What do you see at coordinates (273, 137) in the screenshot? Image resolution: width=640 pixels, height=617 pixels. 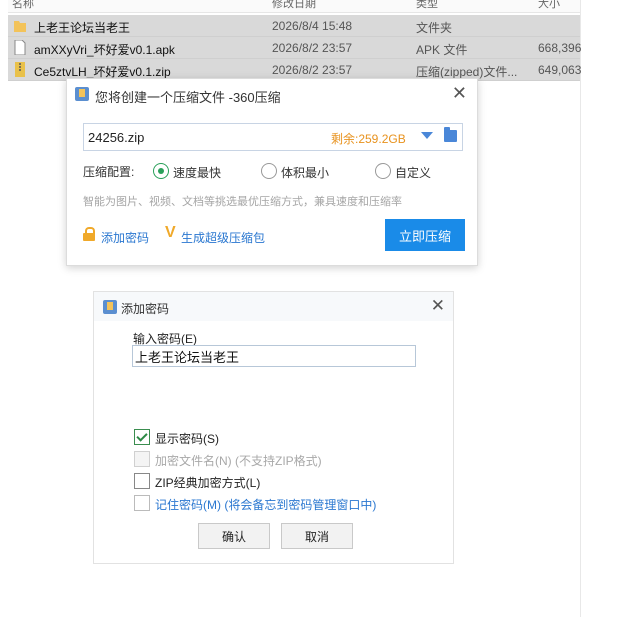 I see `archive-path-field: 24256.zip 剩余:259.2GB` at bounding box center [273, 137].